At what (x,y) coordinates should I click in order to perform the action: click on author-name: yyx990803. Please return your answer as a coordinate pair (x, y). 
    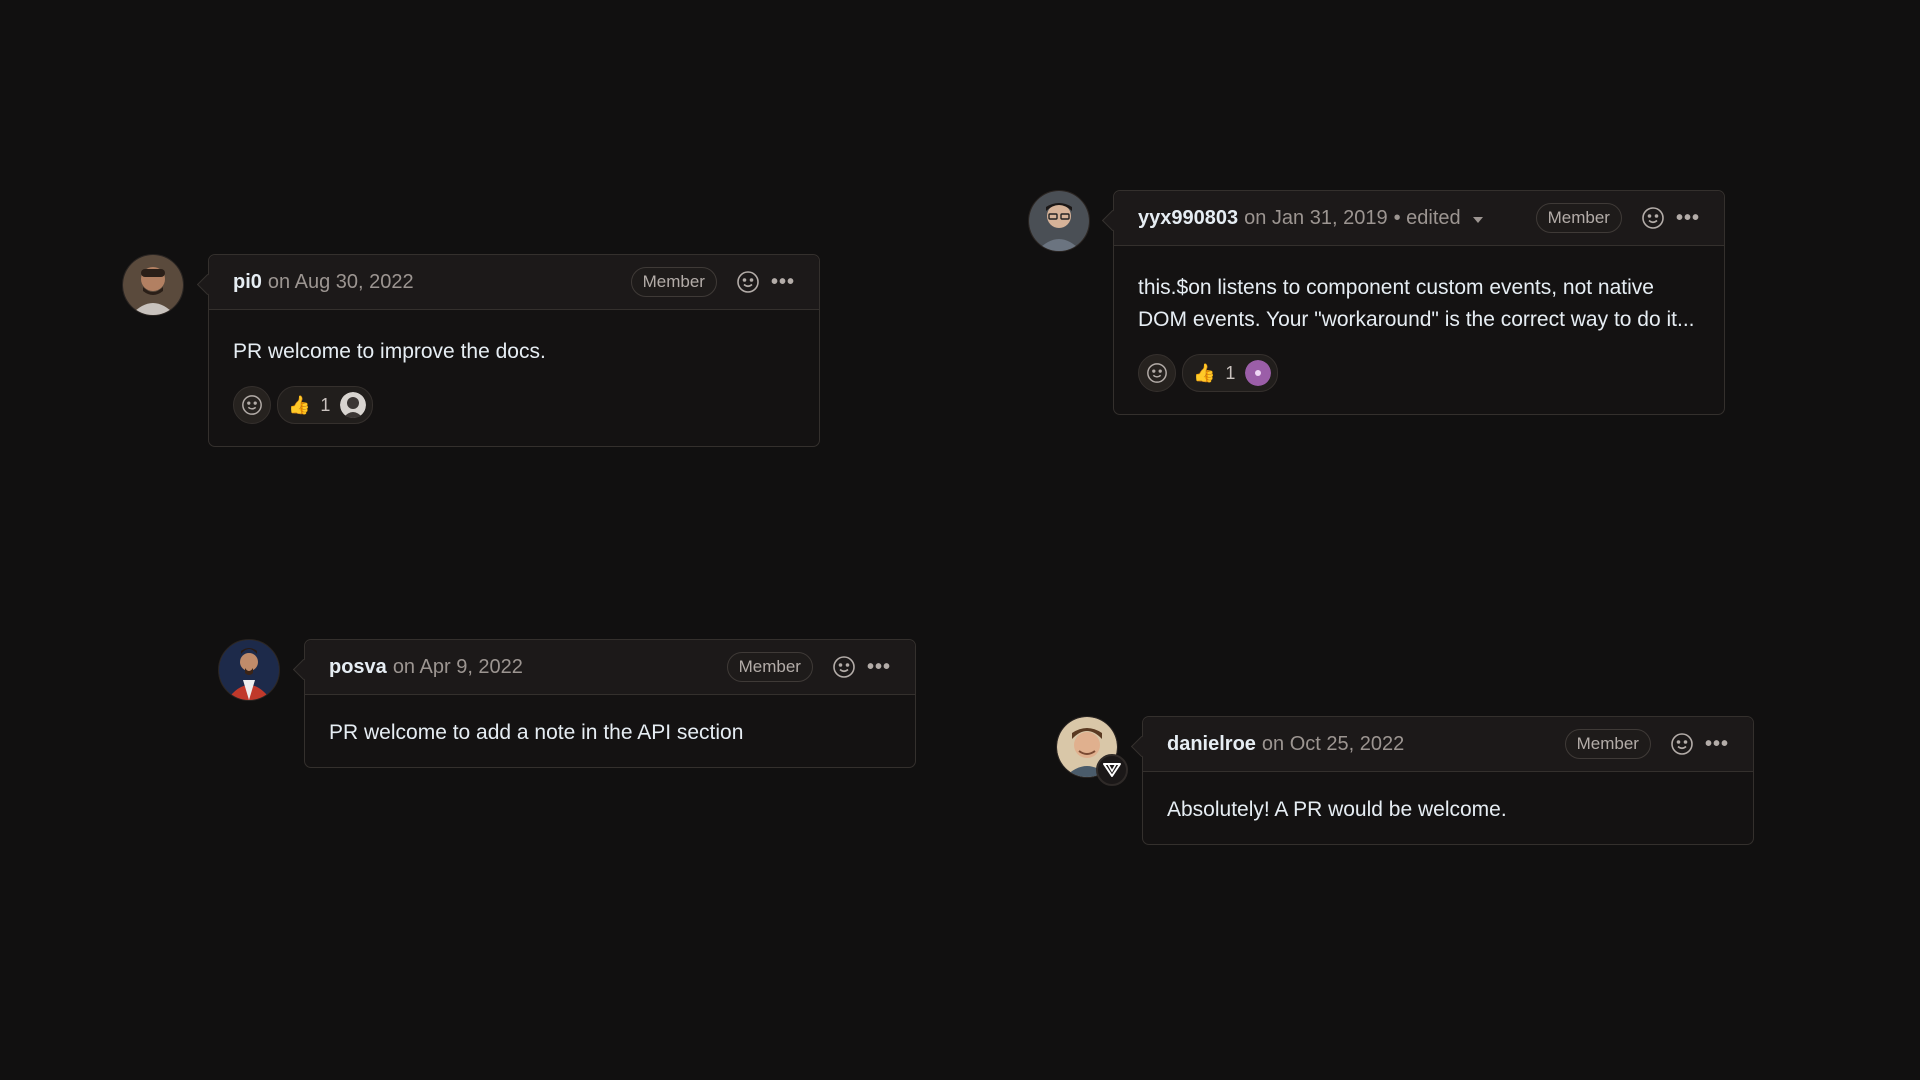
    Looking at the image, I should click on (1188, 218).